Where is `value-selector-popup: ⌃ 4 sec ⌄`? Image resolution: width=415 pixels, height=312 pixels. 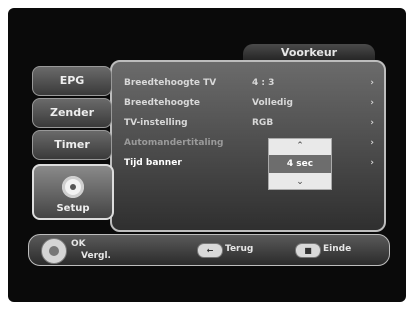
value-selector-popup: ⌃ 4 sec ⌄ is located at coordinates (300, 164).